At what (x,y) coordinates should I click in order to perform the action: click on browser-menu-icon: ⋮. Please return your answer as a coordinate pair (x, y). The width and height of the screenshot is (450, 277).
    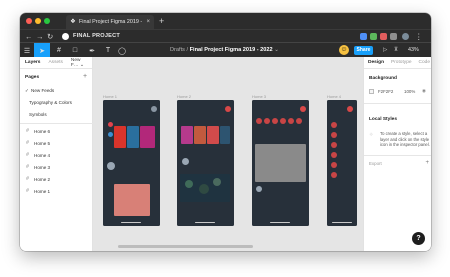
    Looking at the image, I should click on (419, 36).